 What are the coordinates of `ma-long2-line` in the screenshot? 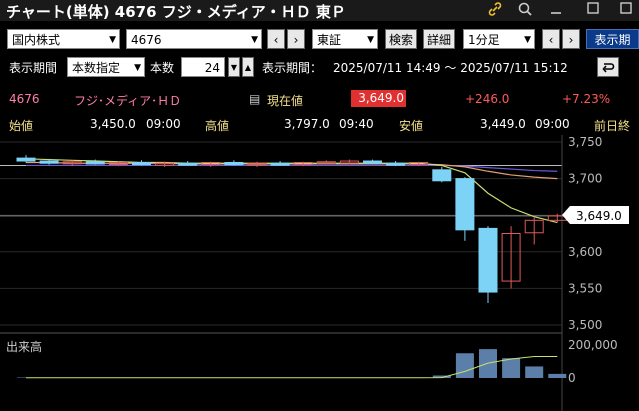 It's located at (292, 168).